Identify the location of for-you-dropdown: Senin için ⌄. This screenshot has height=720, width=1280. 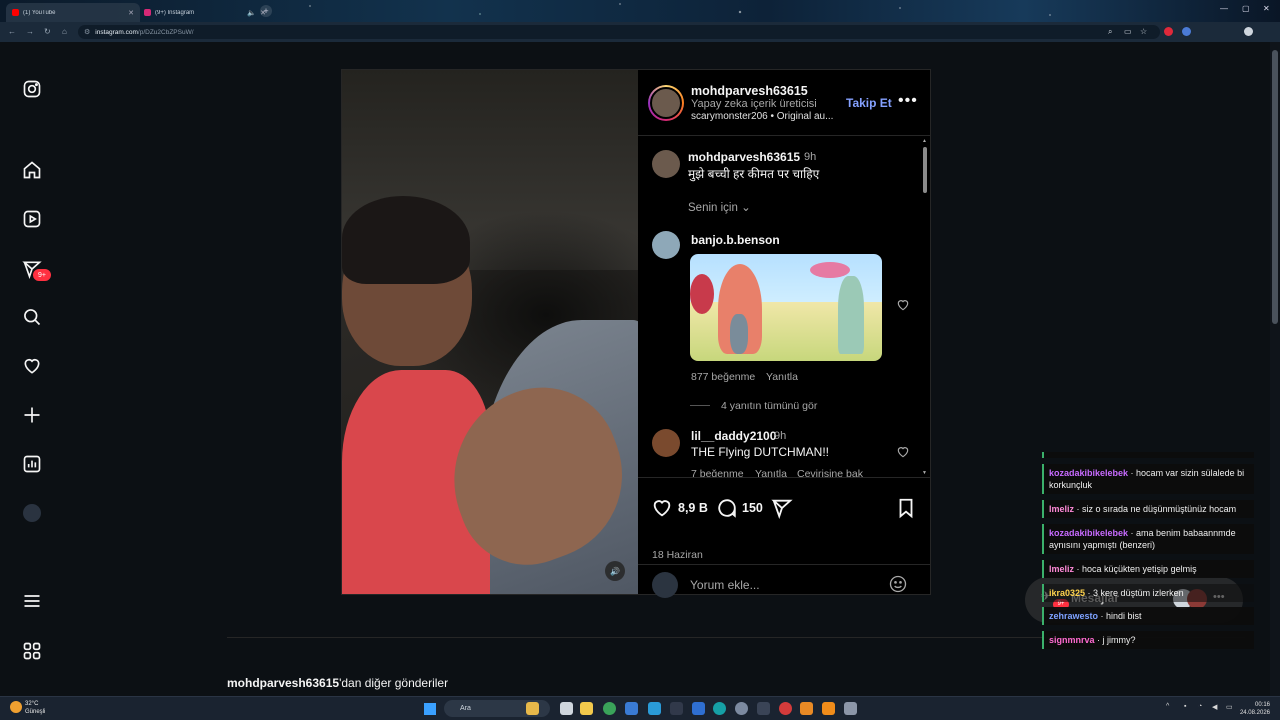
(719, 207).